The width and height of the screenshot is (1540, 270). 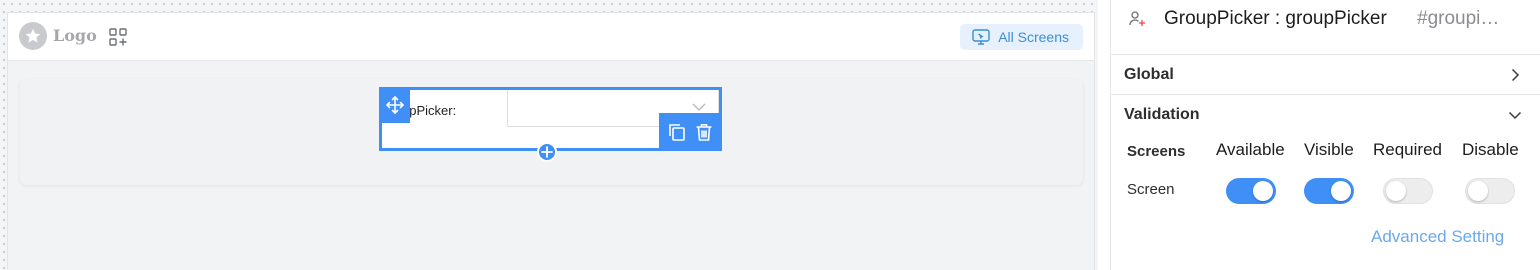 I want to click on section-title-validation: Validation, so click(x=1162, y=114).